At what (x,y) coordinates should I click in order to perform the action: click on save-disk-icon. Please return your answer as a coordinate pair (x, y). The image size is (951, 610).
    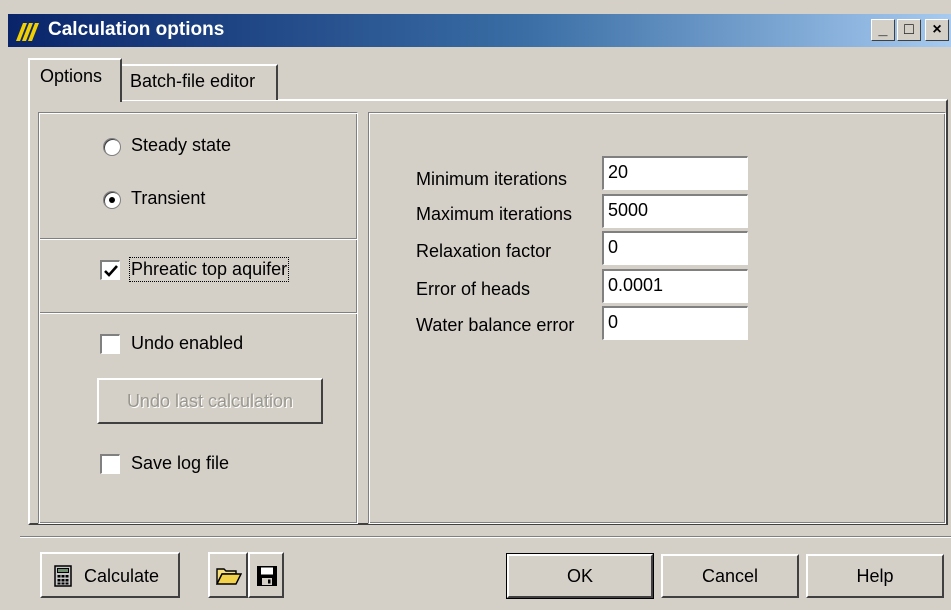
    Looking at the image, I should click on (267, 578).